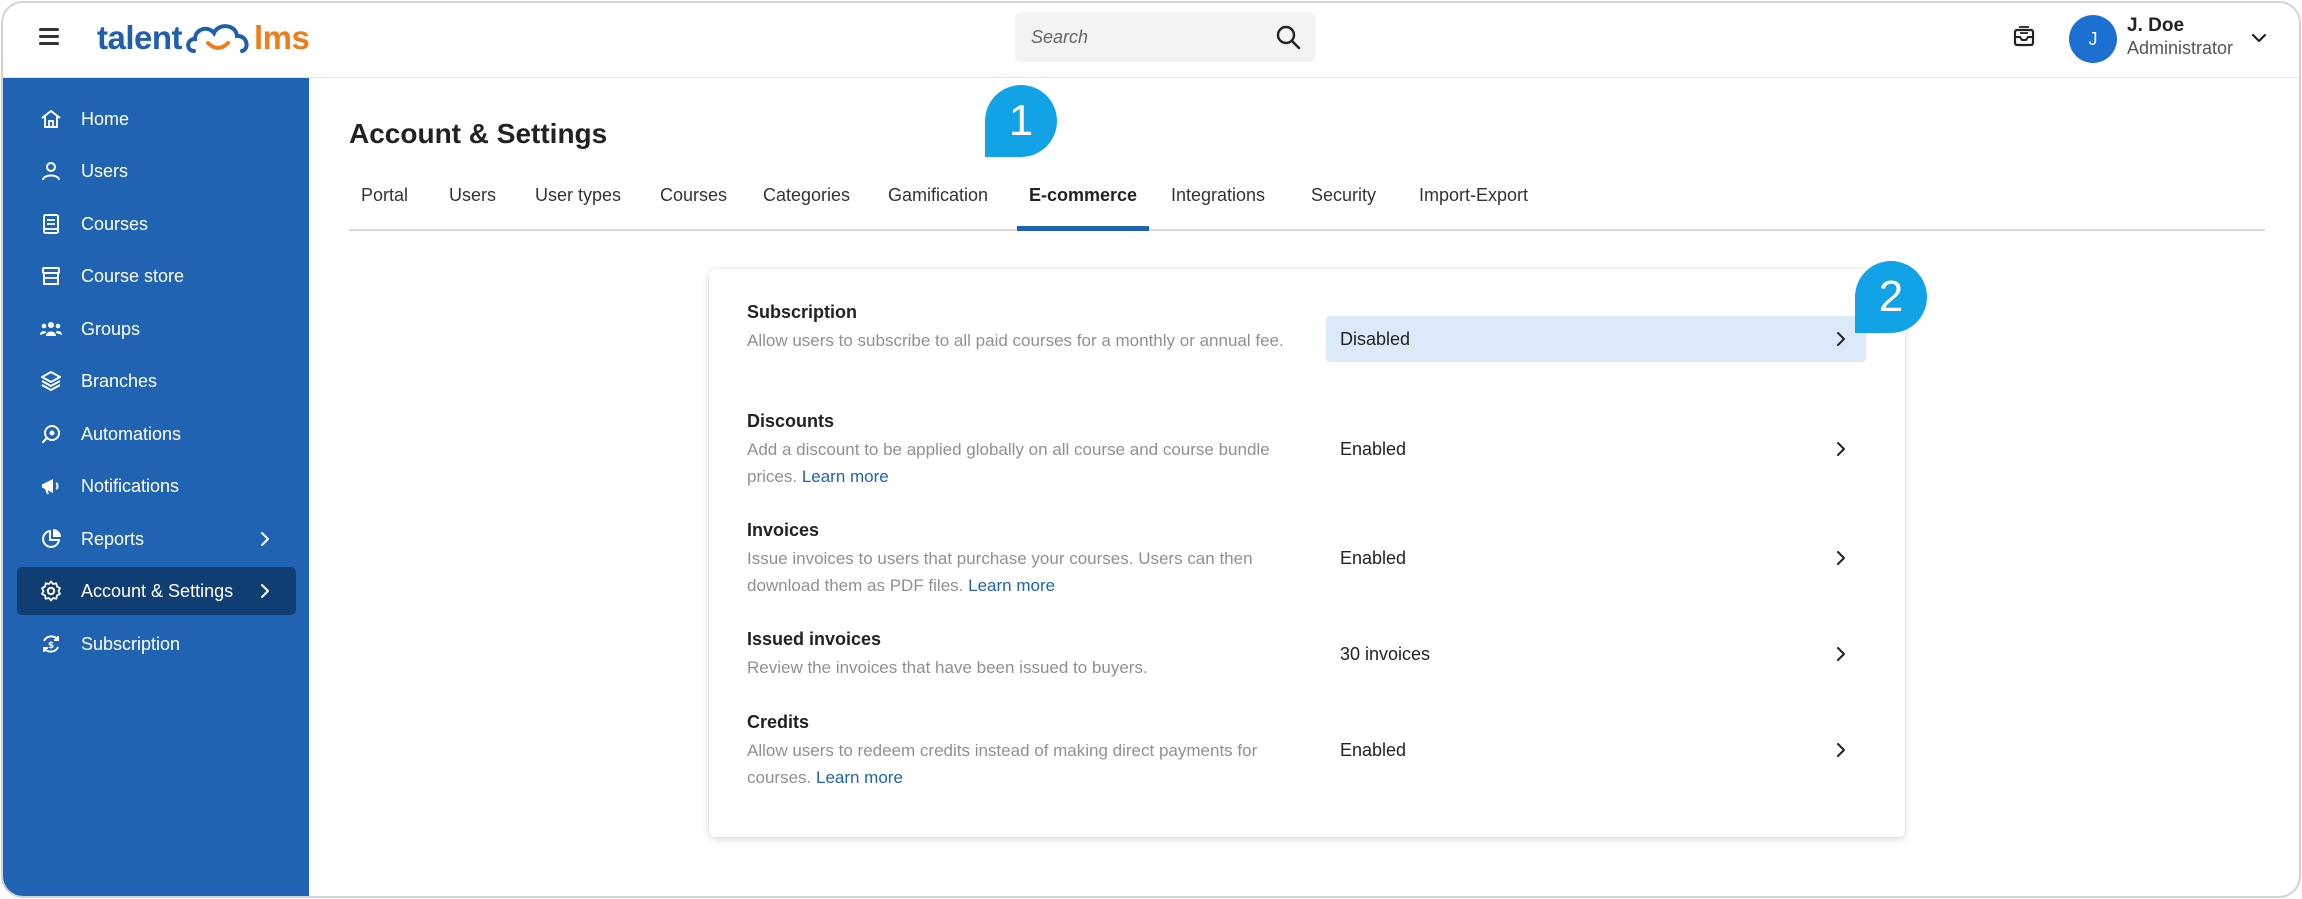 The height and width of the screenshot is (899, 2302). Describe the element at coordinates (1596, 558) in the screenshot. I see `invoices-value-button: Enabled` at that location.